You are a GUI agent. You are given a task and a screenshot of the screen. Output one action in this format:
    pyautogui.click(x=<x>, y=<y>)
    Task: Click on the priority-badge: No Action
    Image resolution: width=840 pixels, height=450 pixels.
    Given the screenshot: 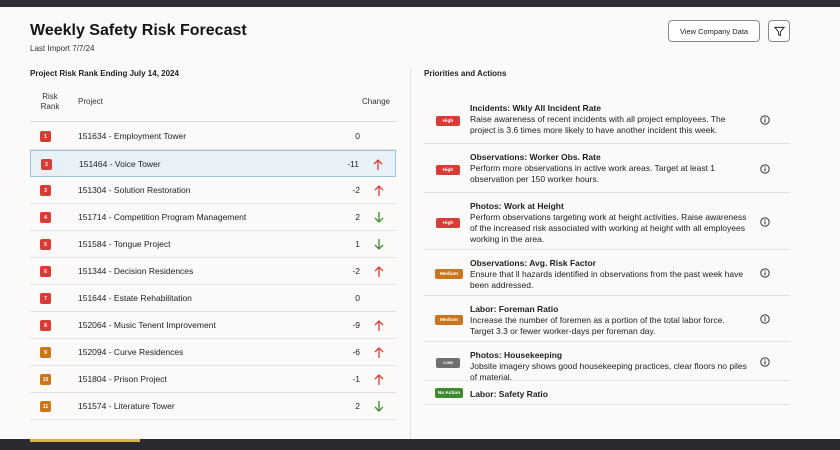 What is the action you would take?
    pyautogui.click(x=449, y=393)
    